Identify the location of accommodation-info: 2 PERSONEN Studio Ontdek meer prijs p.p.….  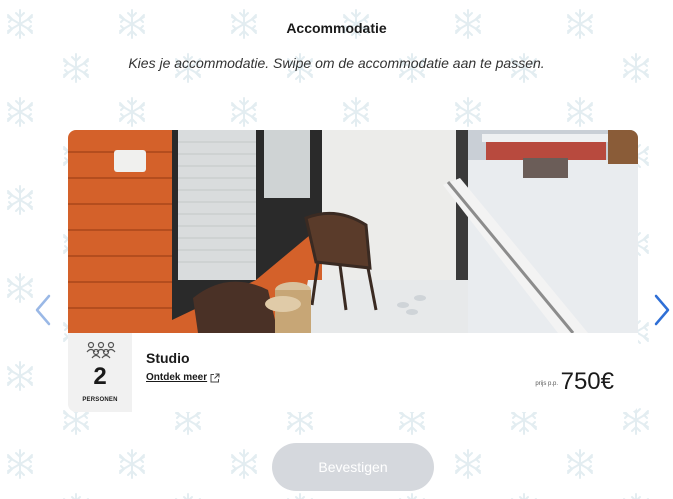
(353, 372).